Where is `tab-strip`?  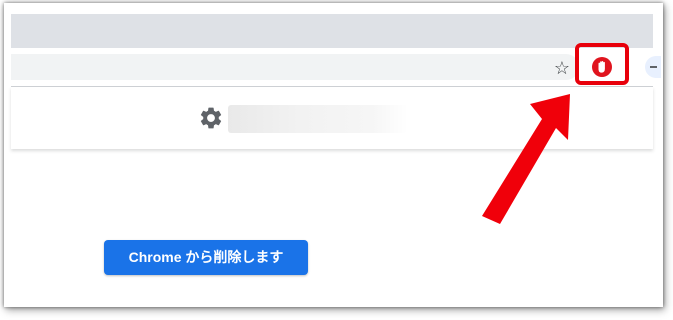 tab-strip is located at coordinates (332, 31).